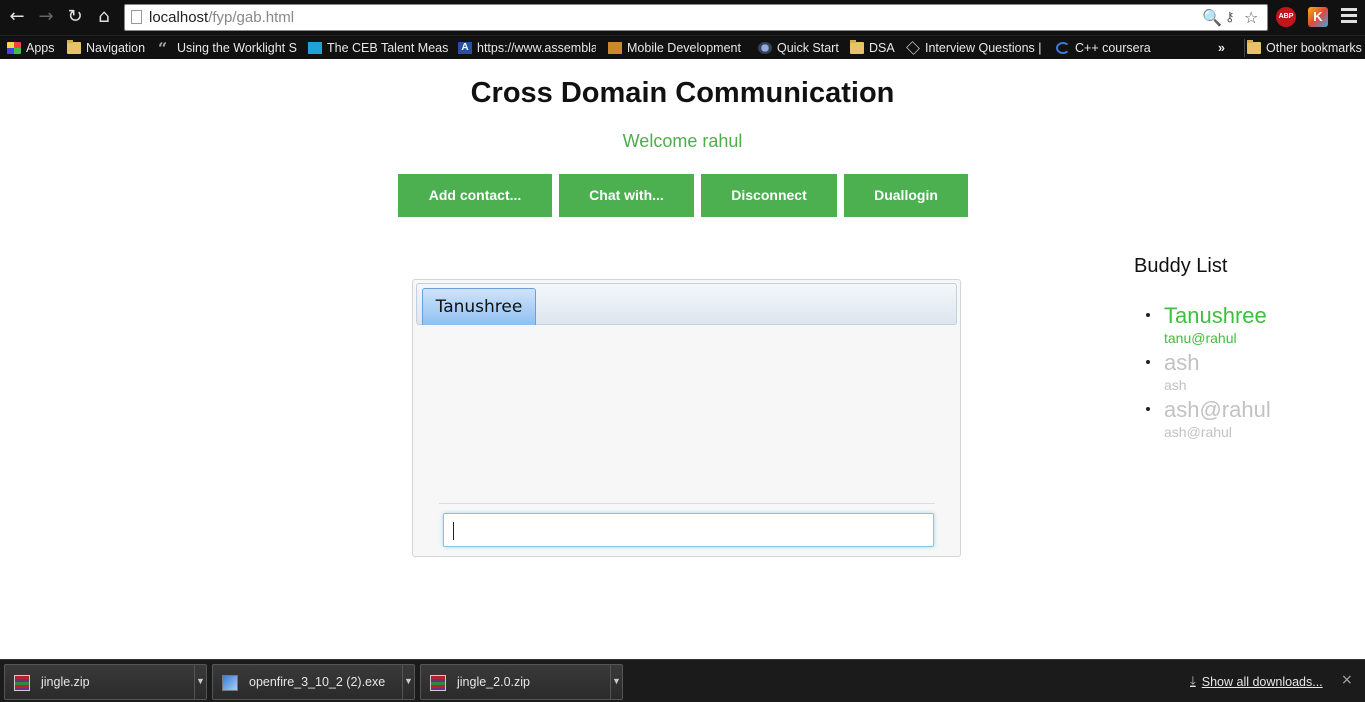 This screenshot has width=1365, height=702. I want to click on bookmark-quick-start: Quick Start, so click(798, 48).